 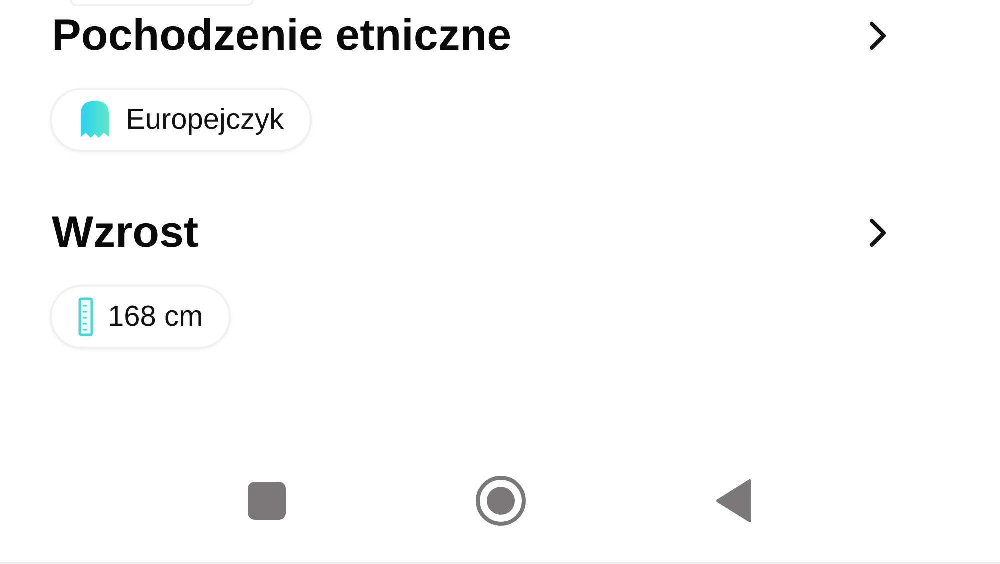 I want to click on tag-chip: Europejczyk, so click(x=181, y=120).